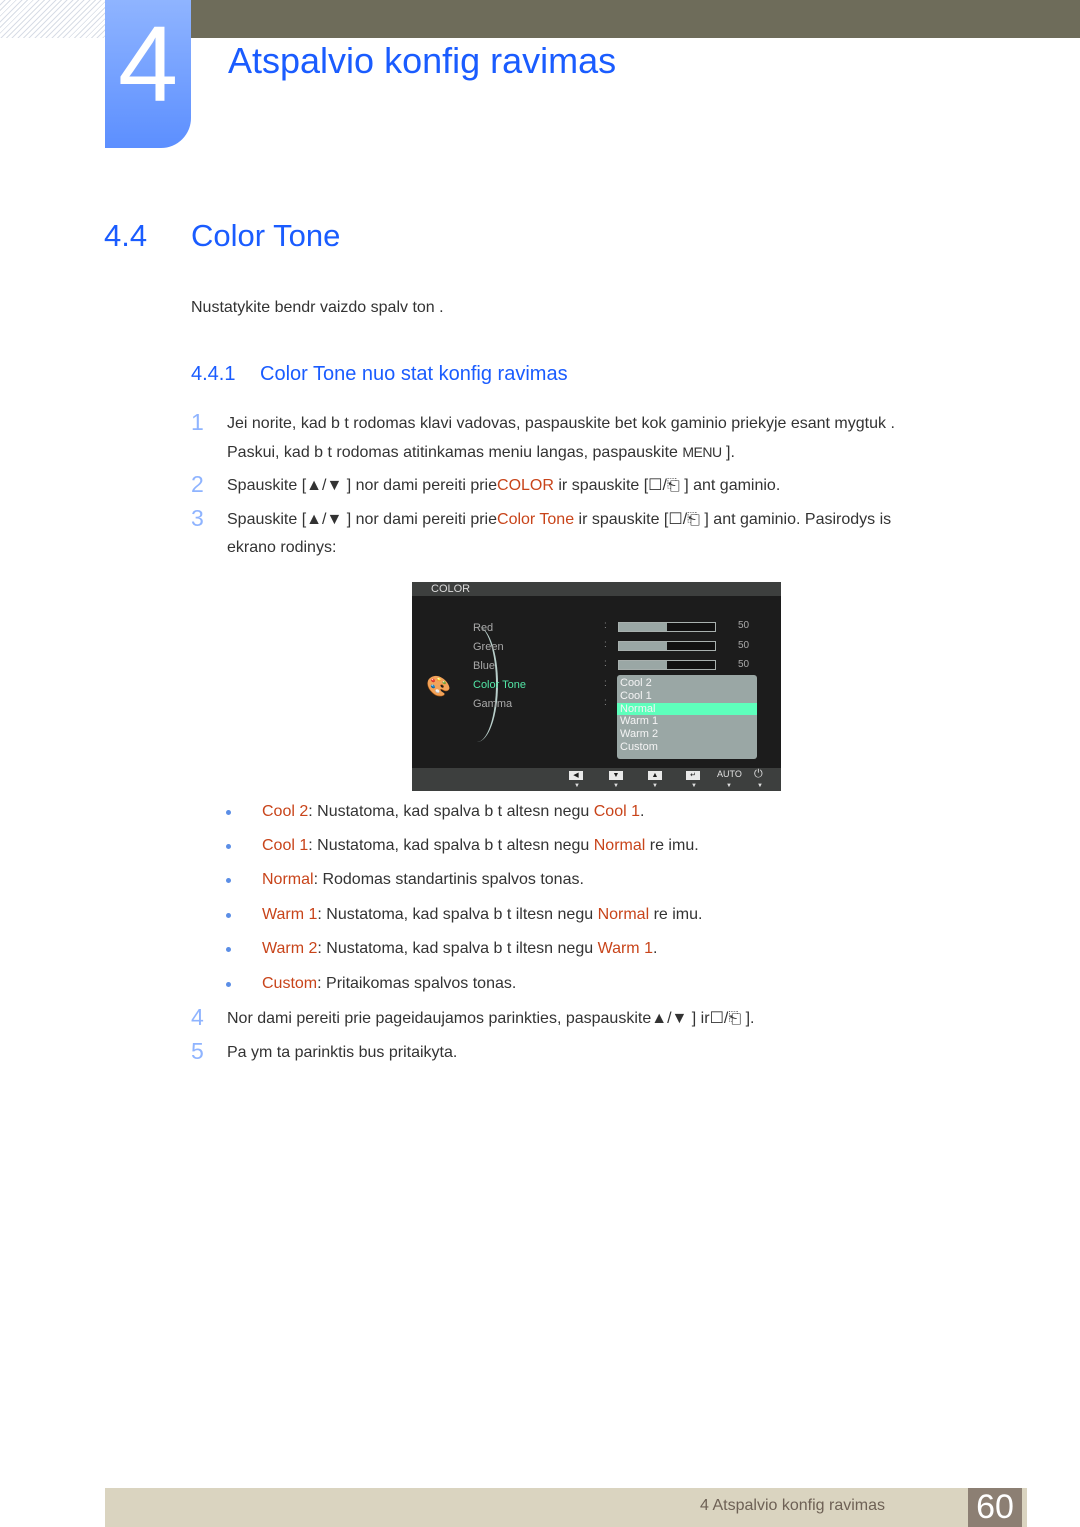  Describe the element at coordinates (536, 519) in the screenshot. I see `highlight-term: Color Tone` at that location.